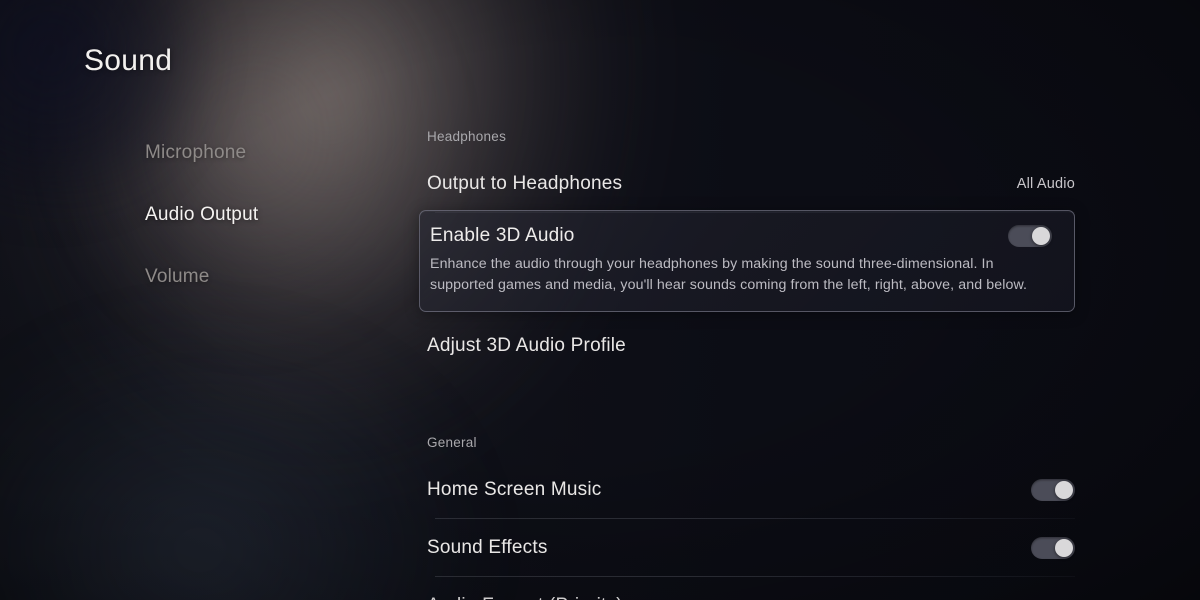 This screenshot has width=1200, height=600. What do you see at coordinates (202, 214) in the screenshot?
I see `sidebar-item-label: Audio Output` at bounding box center [202, 214].